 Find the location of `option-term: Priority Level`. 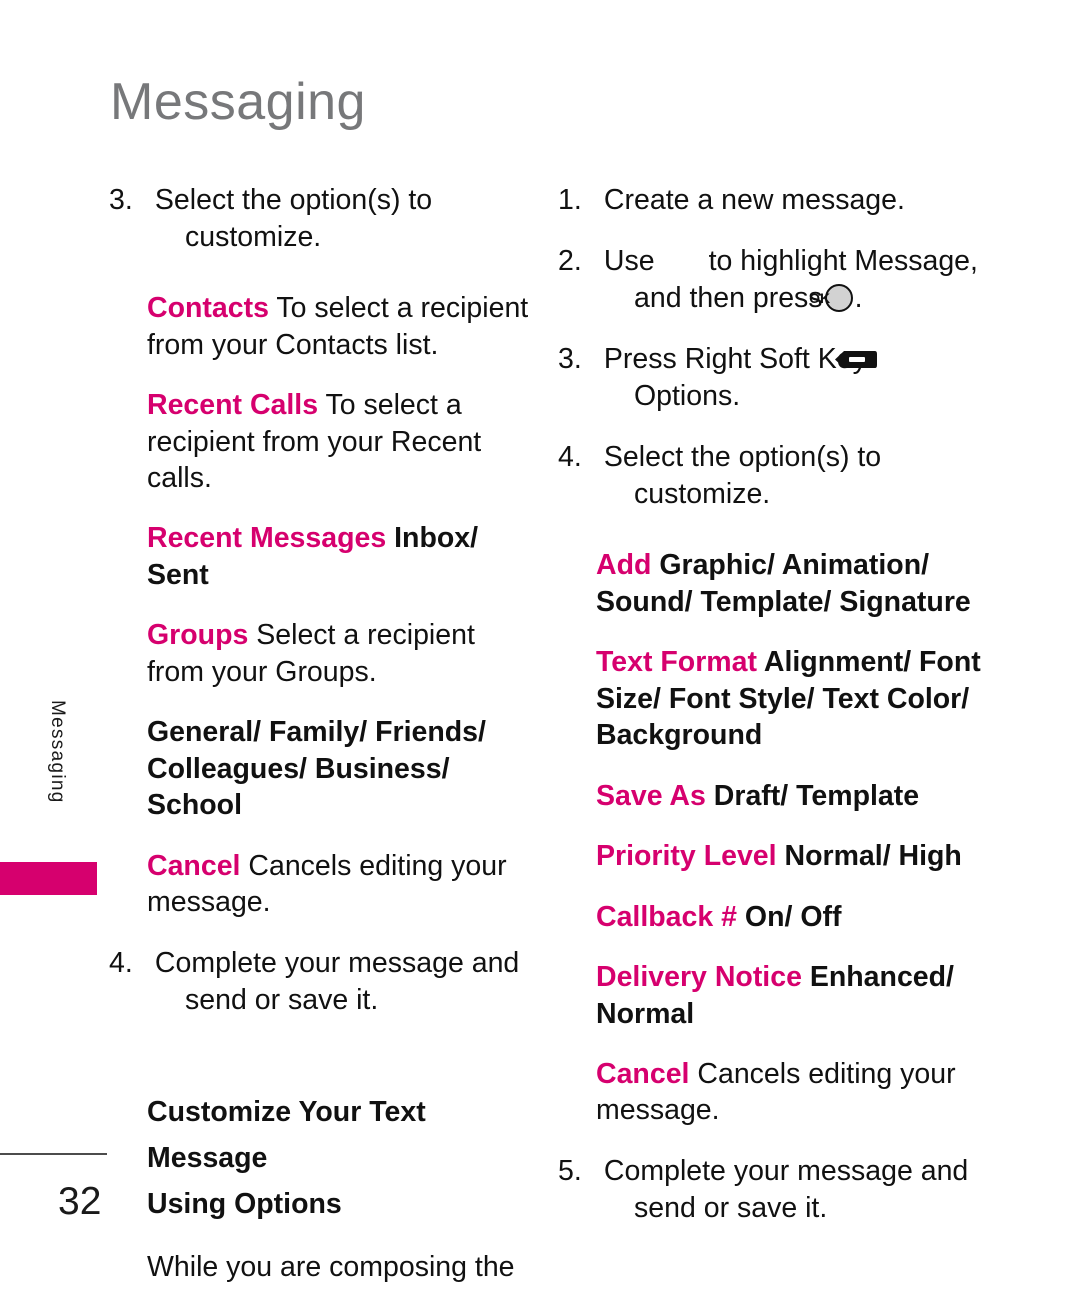

option-term: Priority Level is located at coordinates (686, 856).